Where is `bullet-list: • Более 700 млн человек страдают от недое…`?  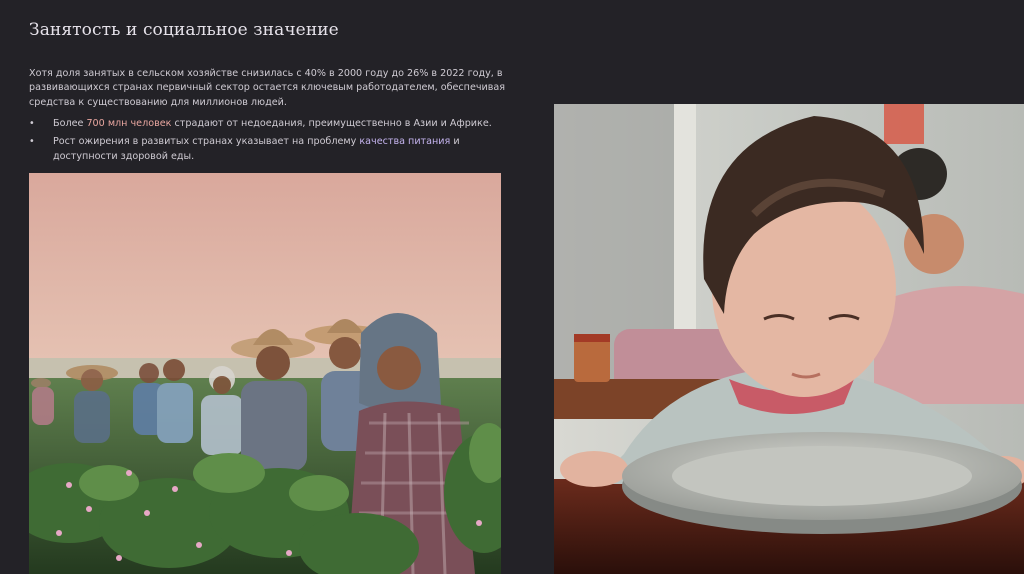
bullet-list: • Более 700 млн человек страдают от недое… is located at coordinates (269, 142).